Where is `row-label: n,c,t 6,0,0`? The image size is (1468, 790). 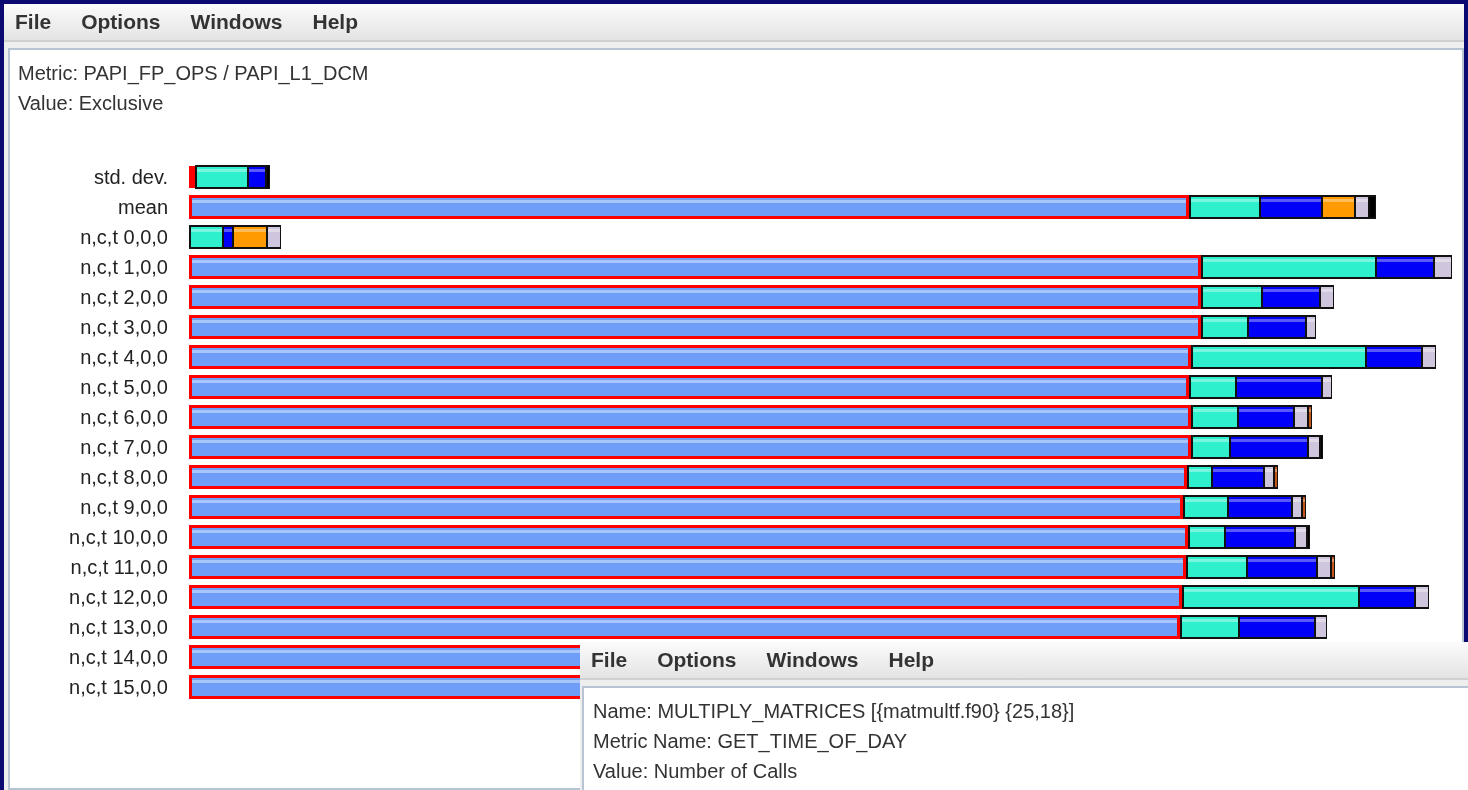
row-label: n,c,t 6,0,0 is located at coordinates (123, 417).